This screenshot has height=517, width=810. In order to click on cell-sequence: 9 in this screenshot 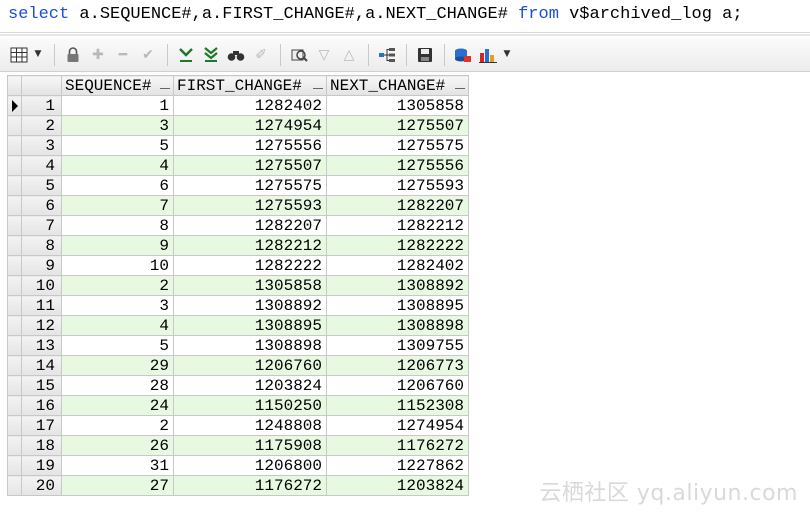, I will do `click(117, 245)`.